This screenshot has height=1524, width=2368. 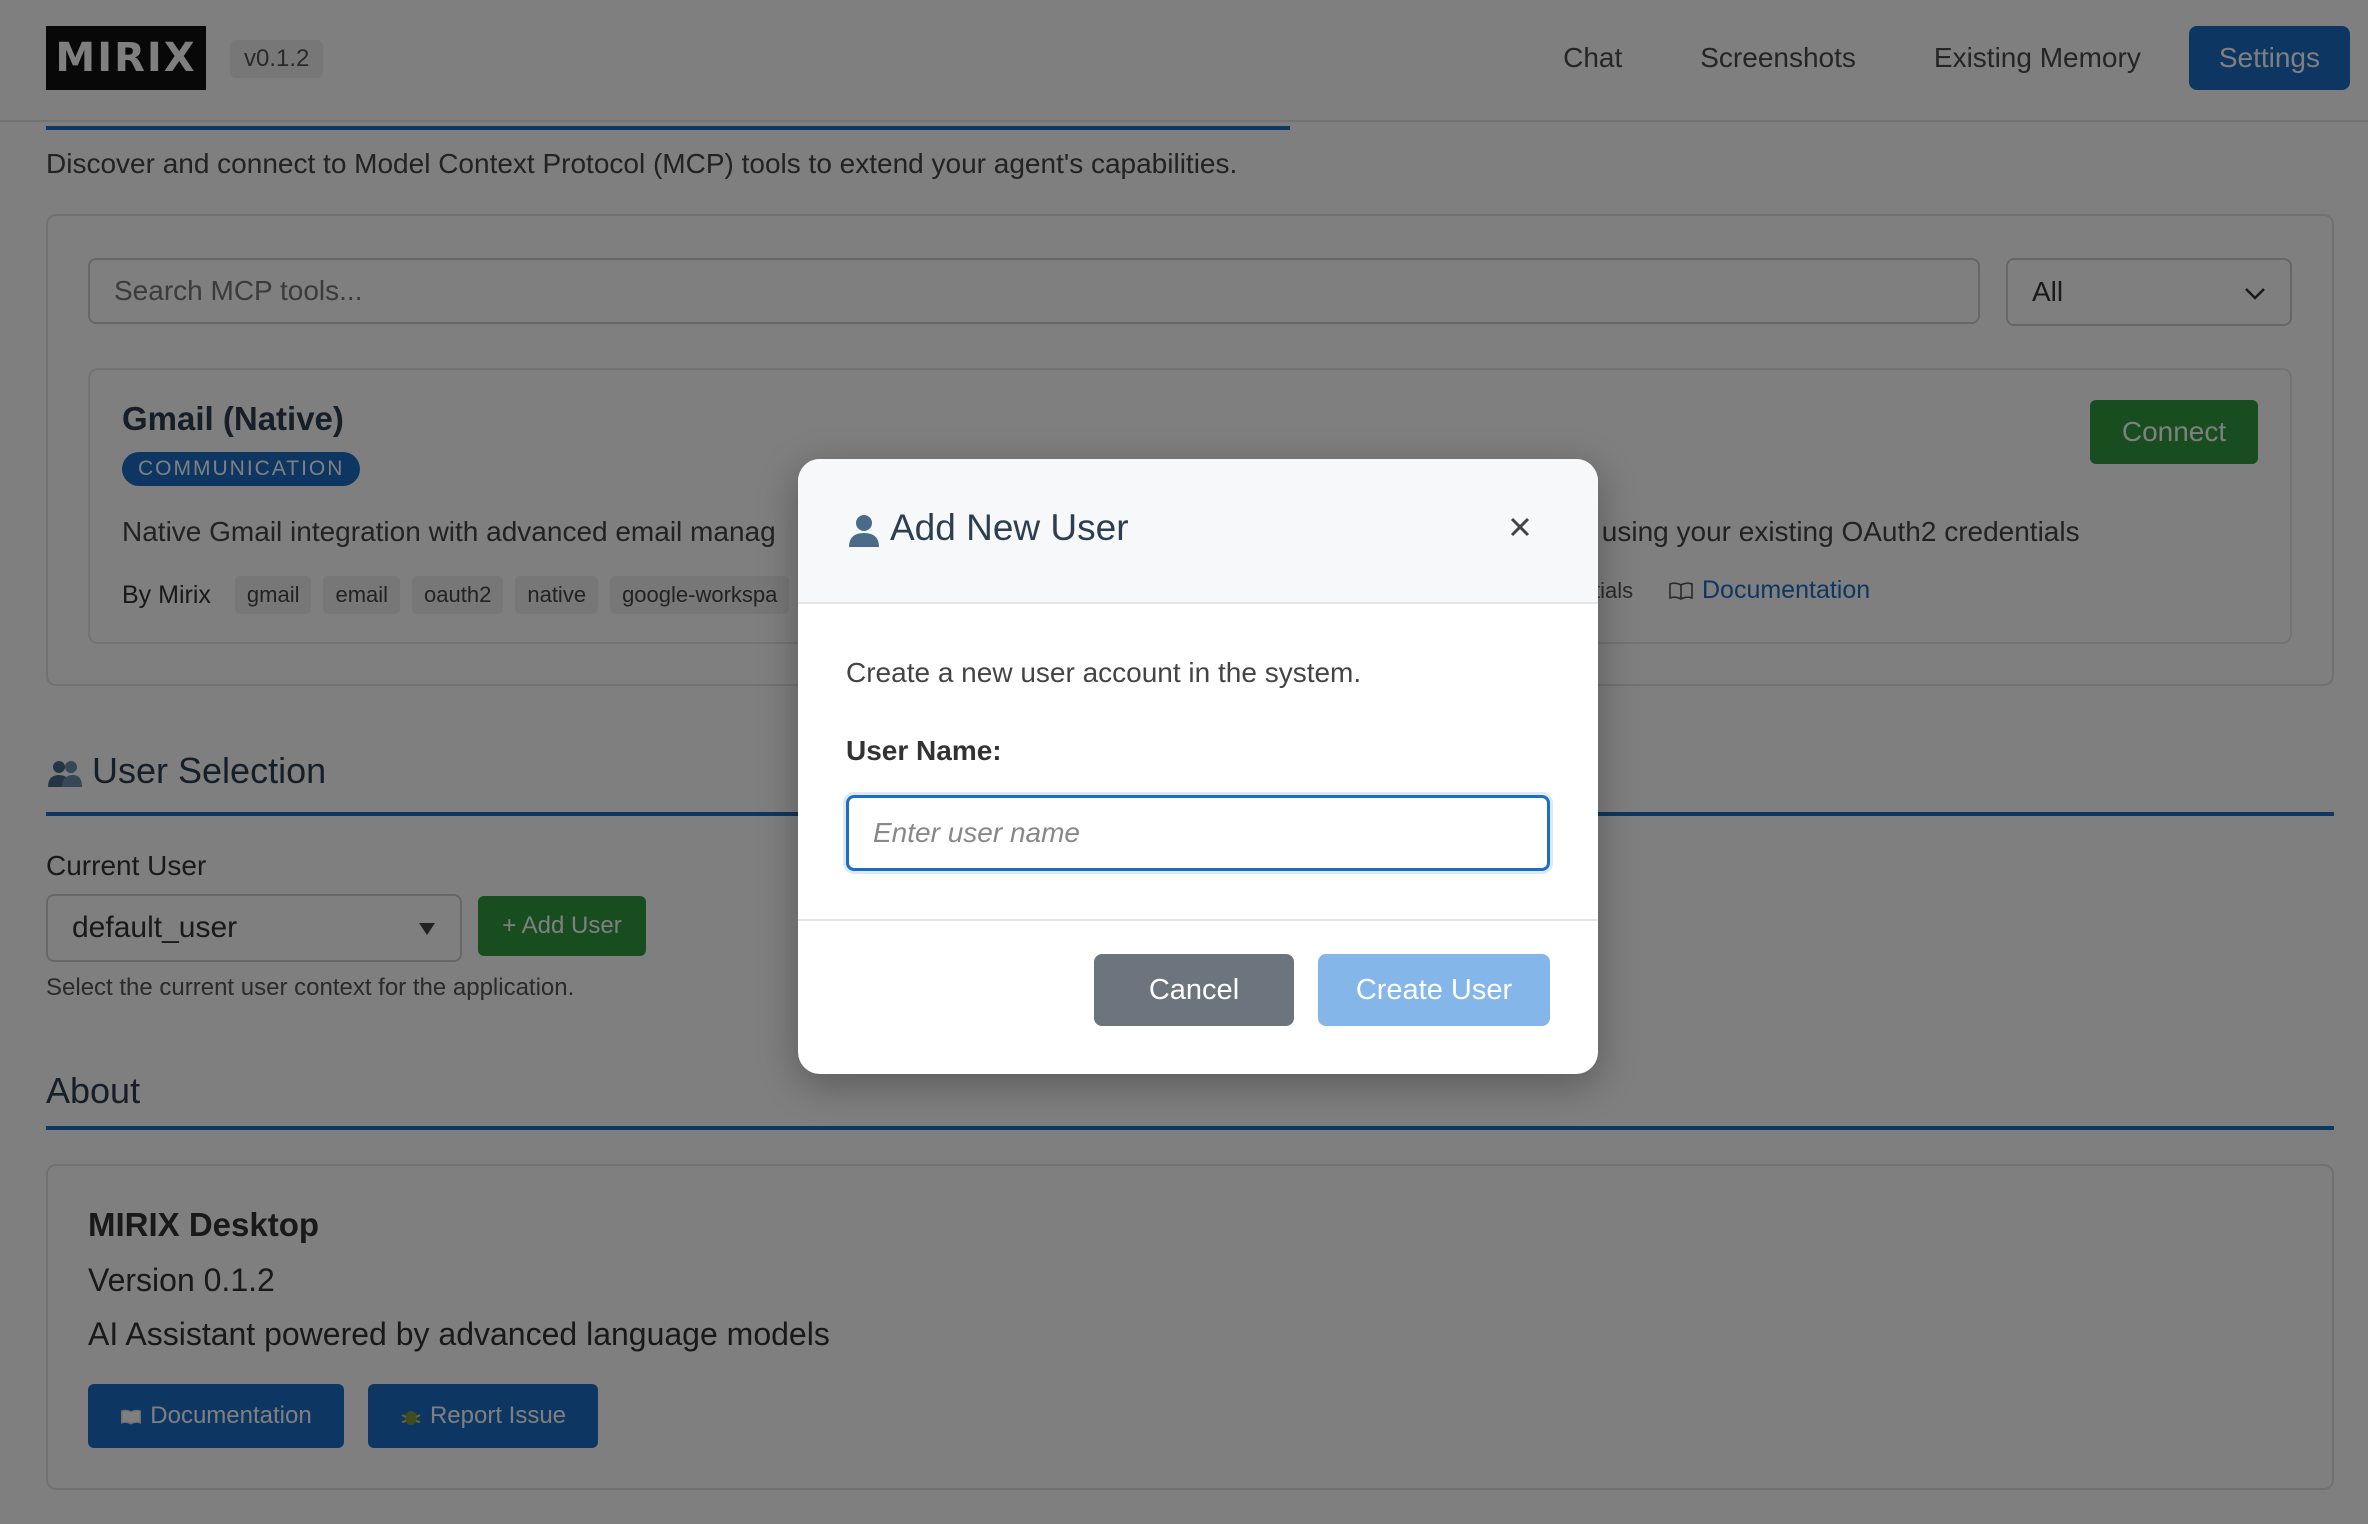 What do you see at coordinates (1520, 527) in the screenshot?
I see `close-icon` at bounding box center [1520, 527].